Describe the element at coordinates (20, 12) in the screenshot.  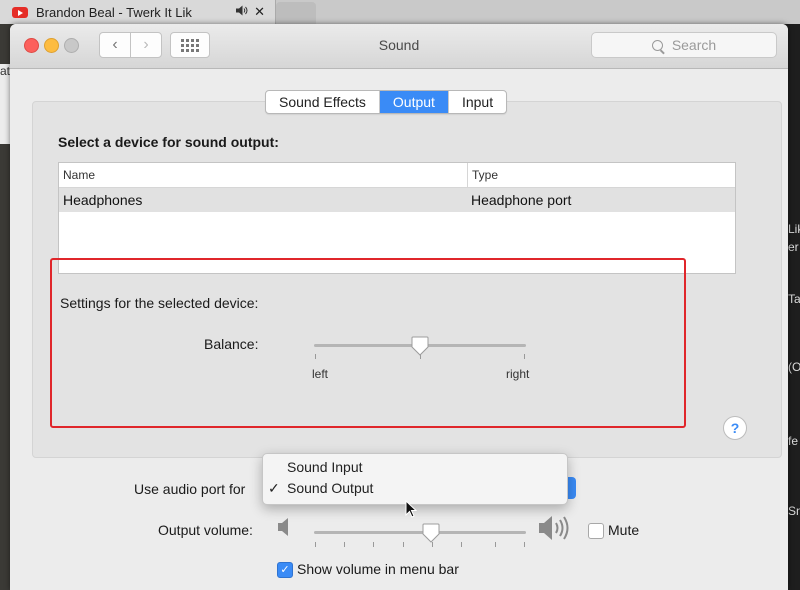
I see `youtube-icon` at that location.